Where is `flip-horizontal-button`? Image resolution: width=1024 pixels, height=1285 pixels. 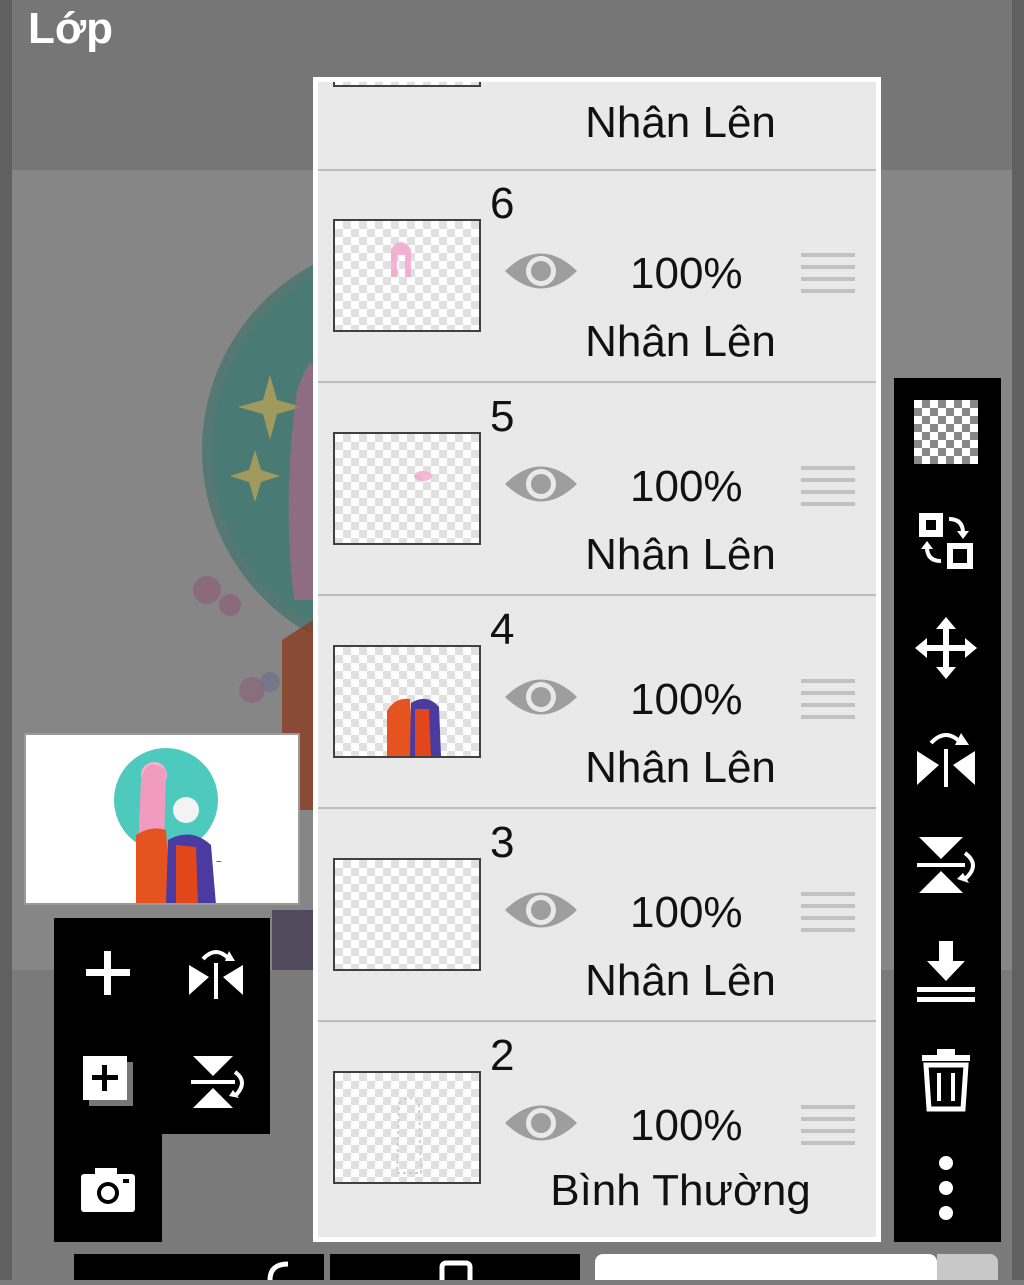 flip-horizontal-button is located at coordinates (216, 973).